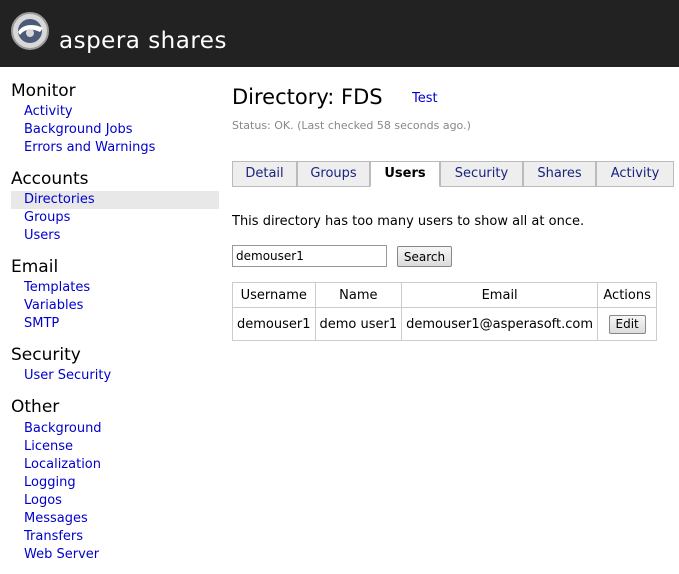  I want to click on tab-activity: Activity, so click(635, 174).